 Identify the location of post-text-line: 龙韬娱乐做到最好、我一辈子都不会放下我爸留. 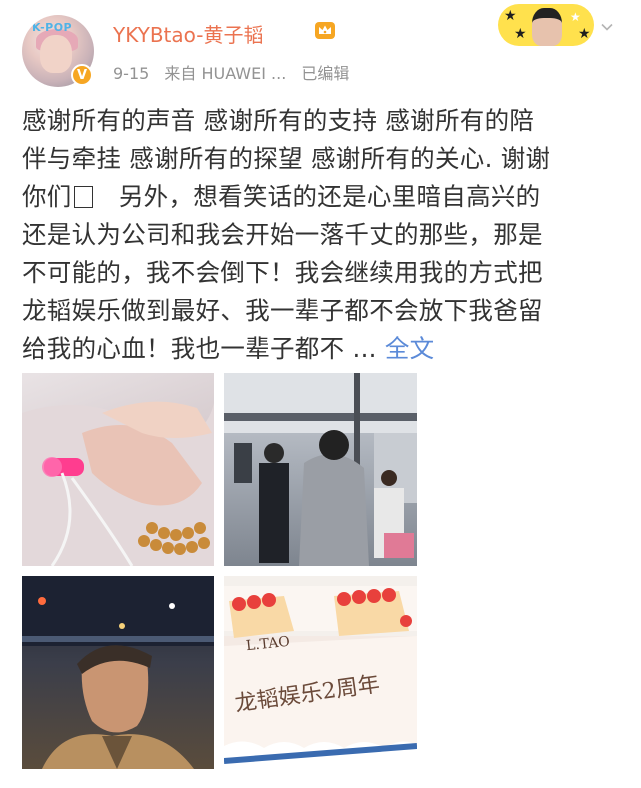
(282, 310).